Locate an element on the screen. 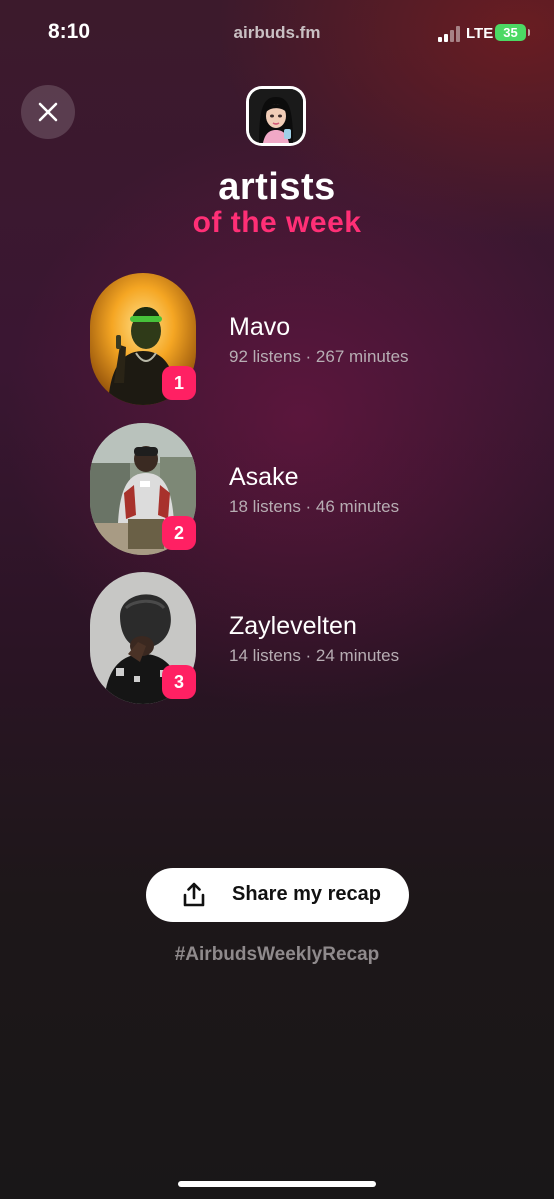 The width and height of the screenshot is (554, 1199). network-type: LTE is located at coordinates (480, 33).